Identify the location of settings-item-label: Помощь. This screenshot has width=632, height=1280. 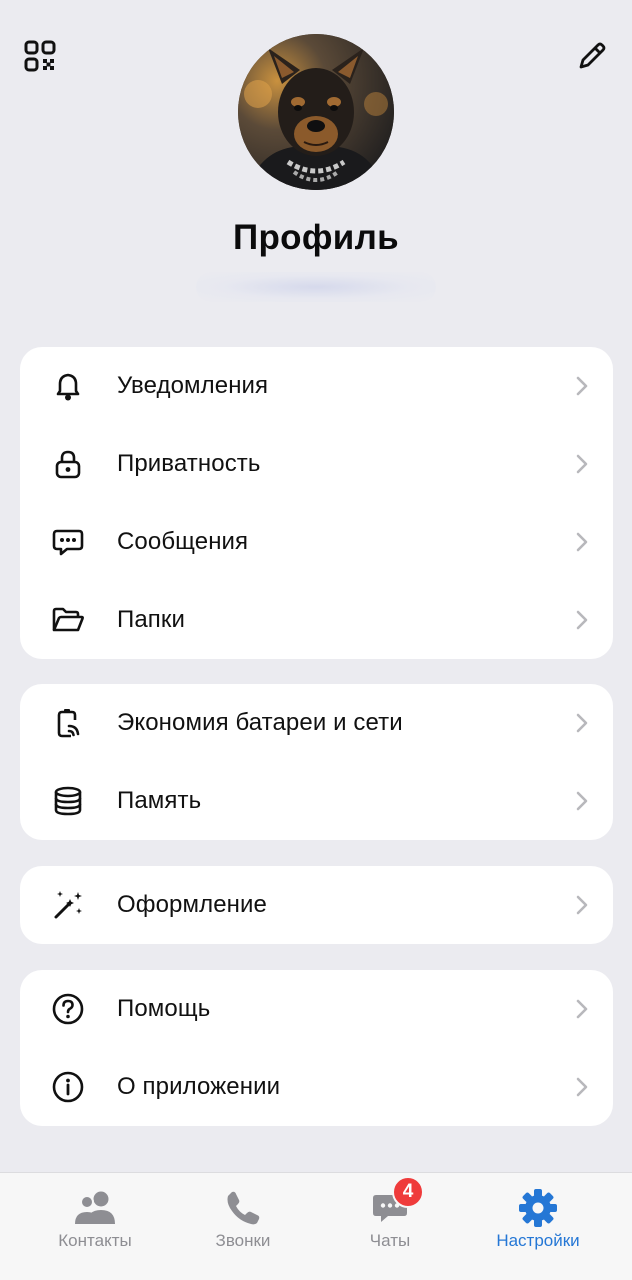
(164, 1008).